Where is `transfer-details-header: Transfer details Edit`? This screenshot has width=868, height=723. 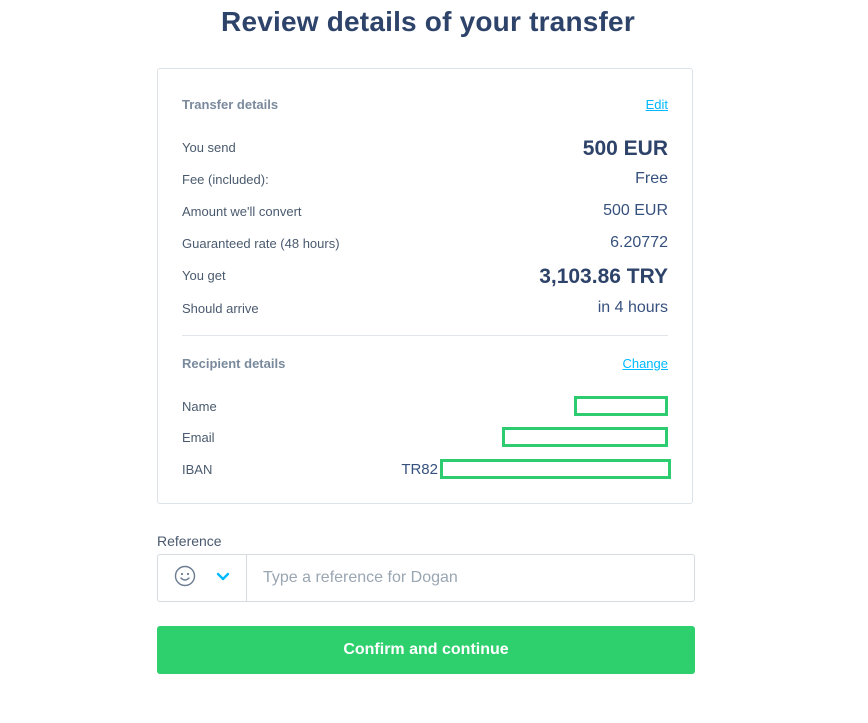
transfer-details-header: Transfer details Edit is located at coordinates (425, 104).